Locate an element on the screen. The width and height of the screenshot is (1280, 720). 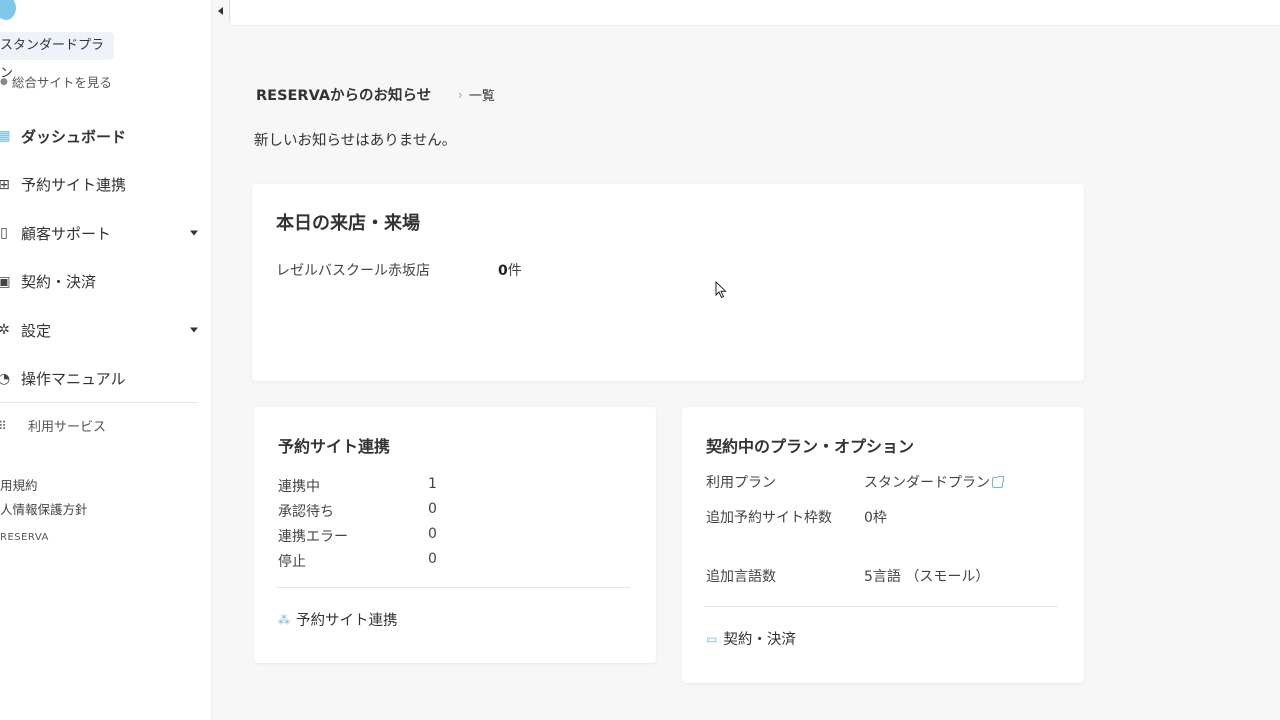
grid-icon: ⠿ is located at coordinates (3, 425).